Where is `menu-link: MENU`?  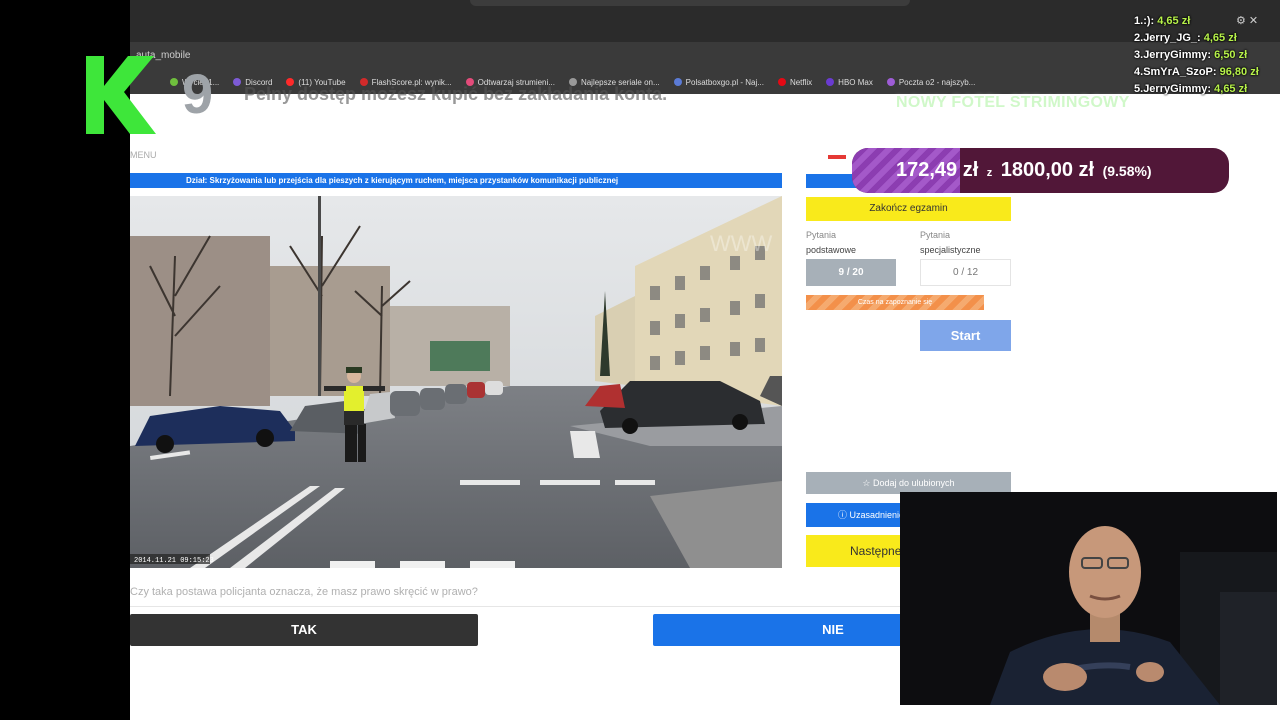 menu-link: MENU is located at coordinates (143, 155).